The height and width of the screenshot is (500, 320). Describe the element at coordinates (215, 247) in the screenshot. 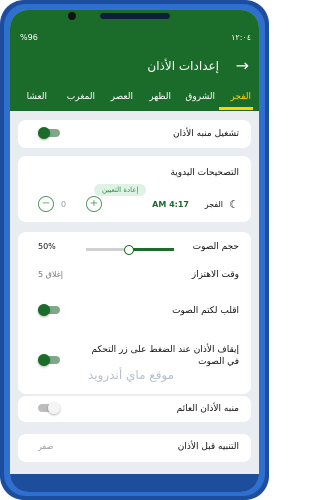

I see `volume-label: حجم الصوت` at that location.